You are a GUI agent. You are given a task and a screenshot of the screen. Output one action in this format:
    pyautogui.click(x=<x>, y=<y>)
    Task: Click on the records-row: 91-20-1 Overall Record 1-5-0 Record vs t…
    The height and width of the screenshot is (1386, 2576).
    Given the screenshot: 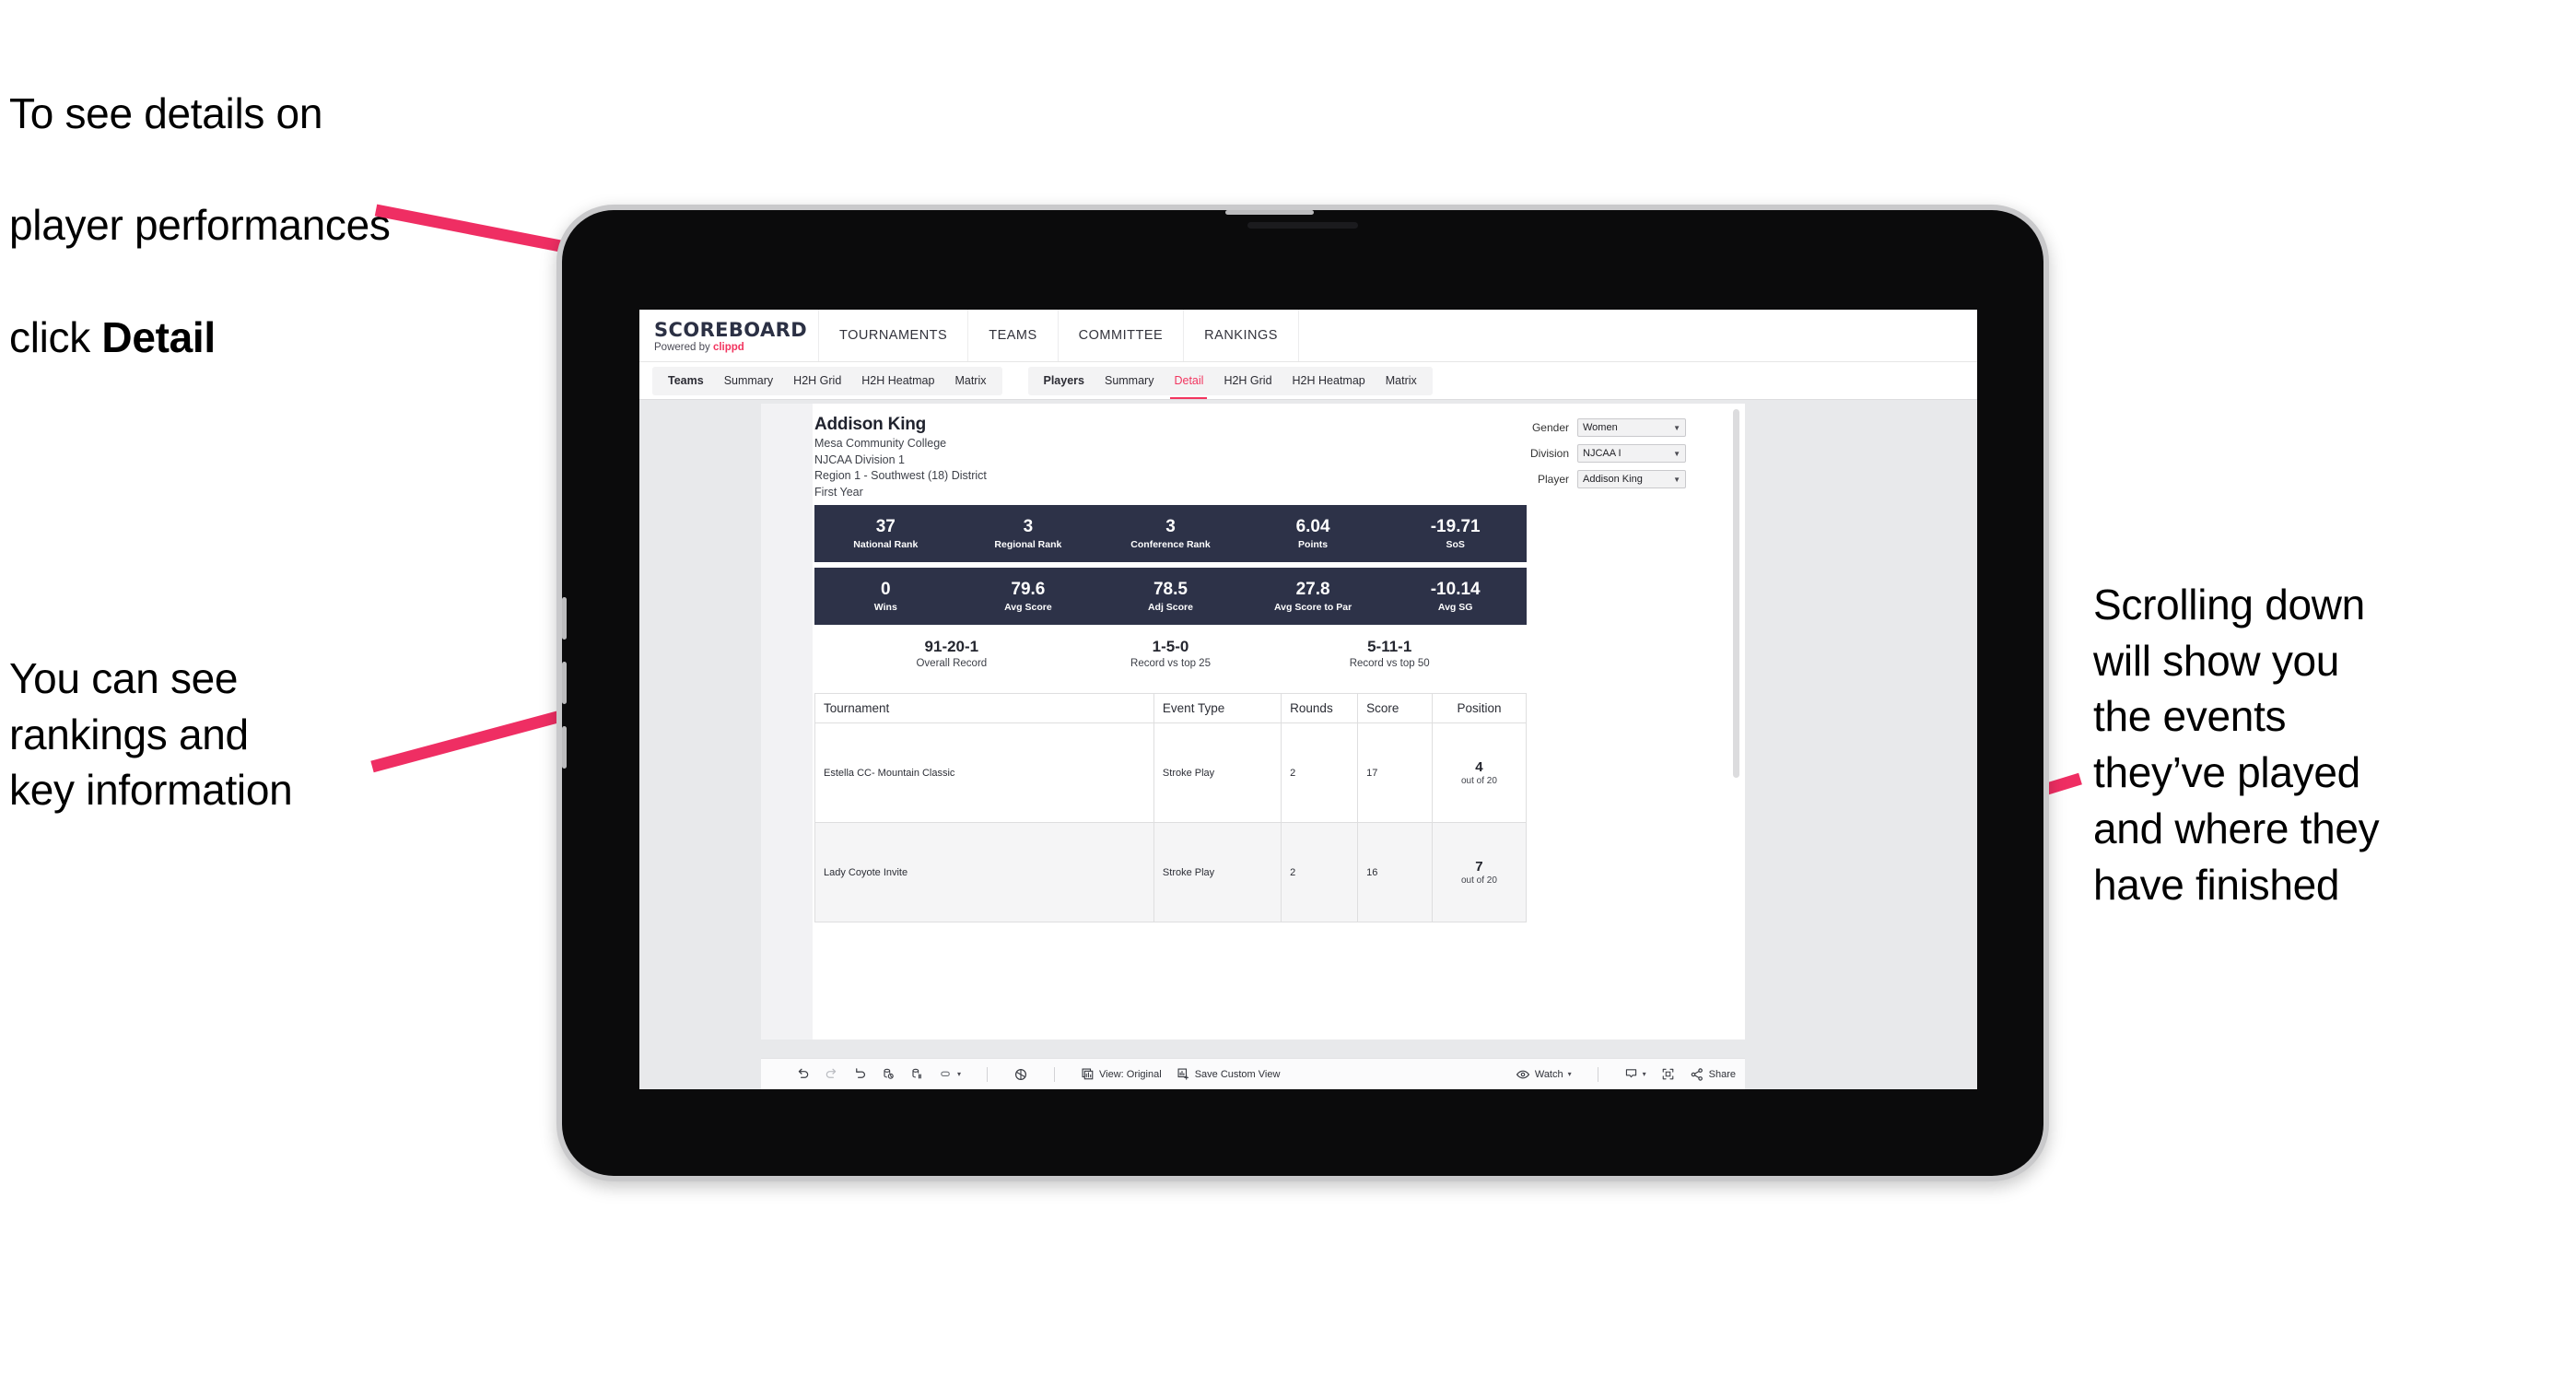 What is the action you would take?
    pyautogui.click(x=1170, y=653)
    